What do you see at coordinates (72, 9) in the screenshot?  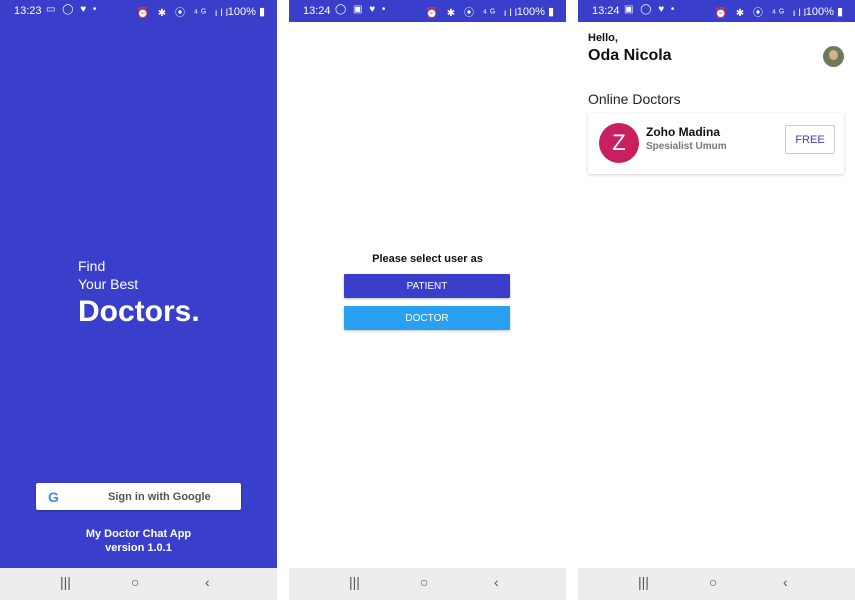 I see `notification-icons: ▭ ◯ ♥ •` at bounding box center [72, 9].